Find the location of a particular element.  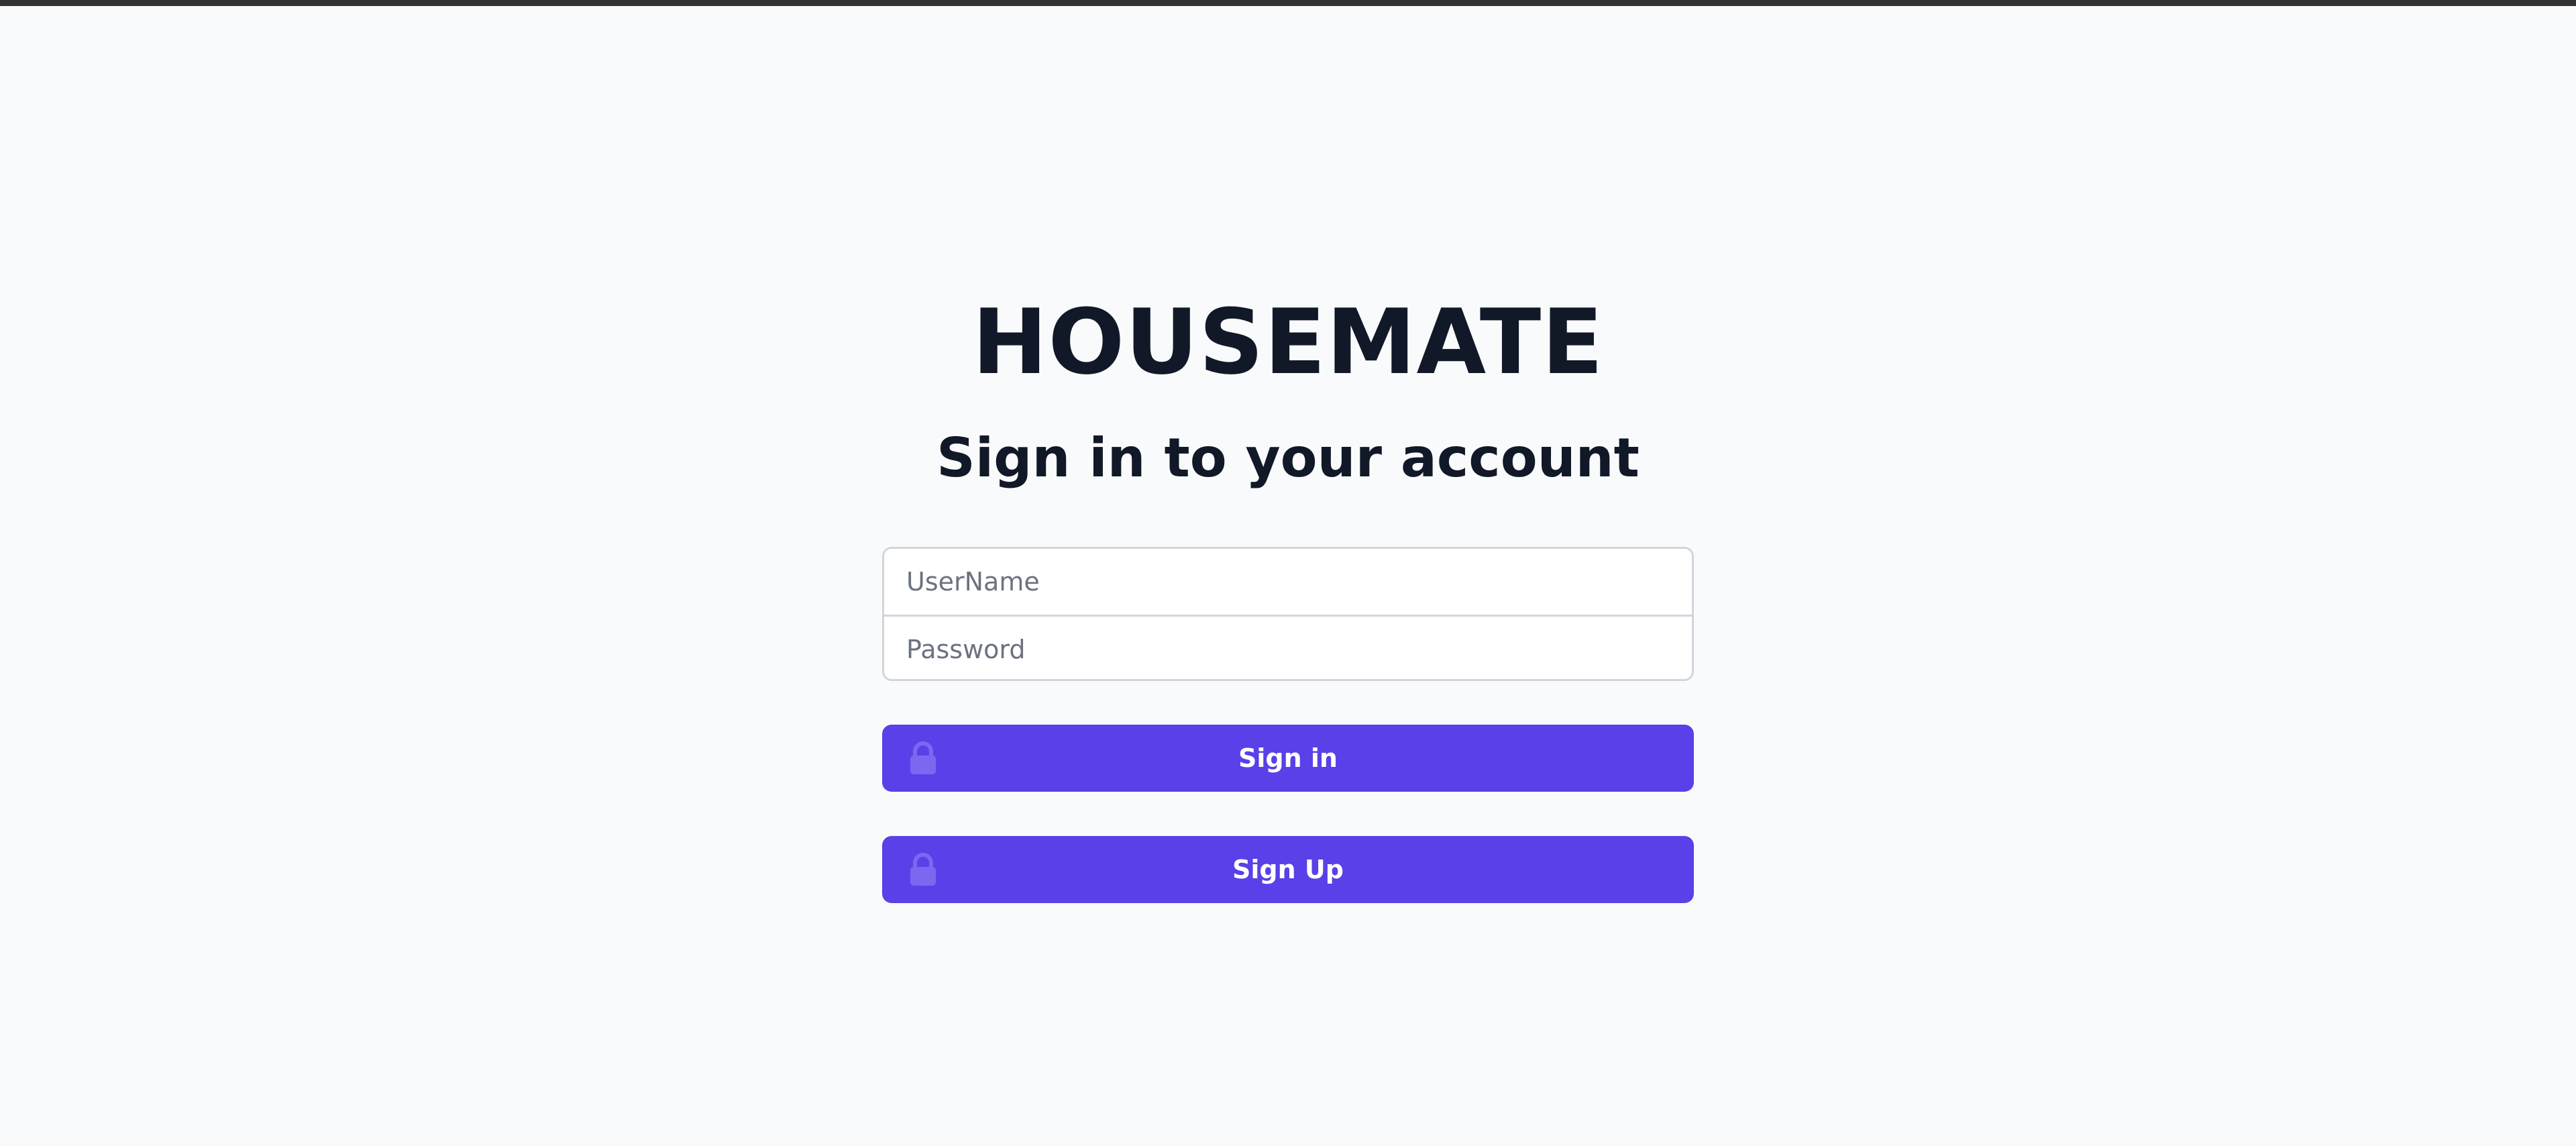

window-top-border is located at coordinates (1288, 3).